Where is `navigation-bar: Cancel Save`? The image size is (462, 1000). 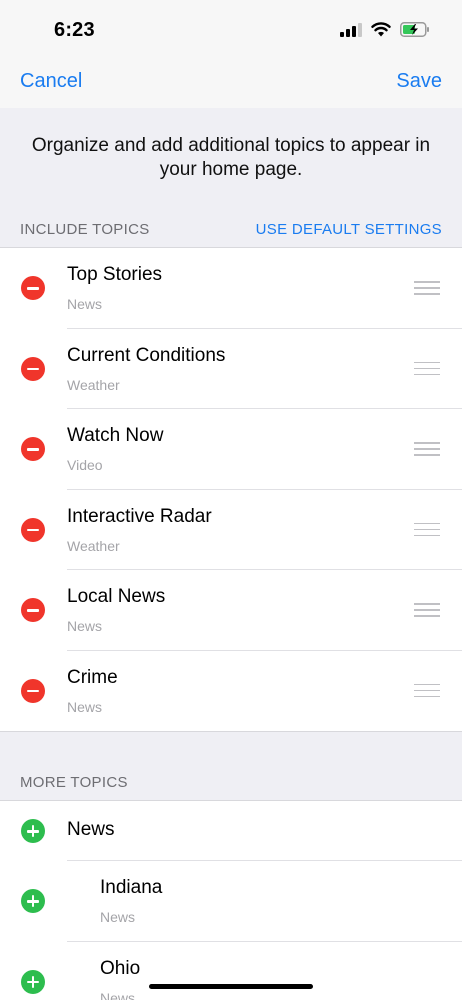
navigation-bar: Cancel Save is located at coordinates (231, 83).